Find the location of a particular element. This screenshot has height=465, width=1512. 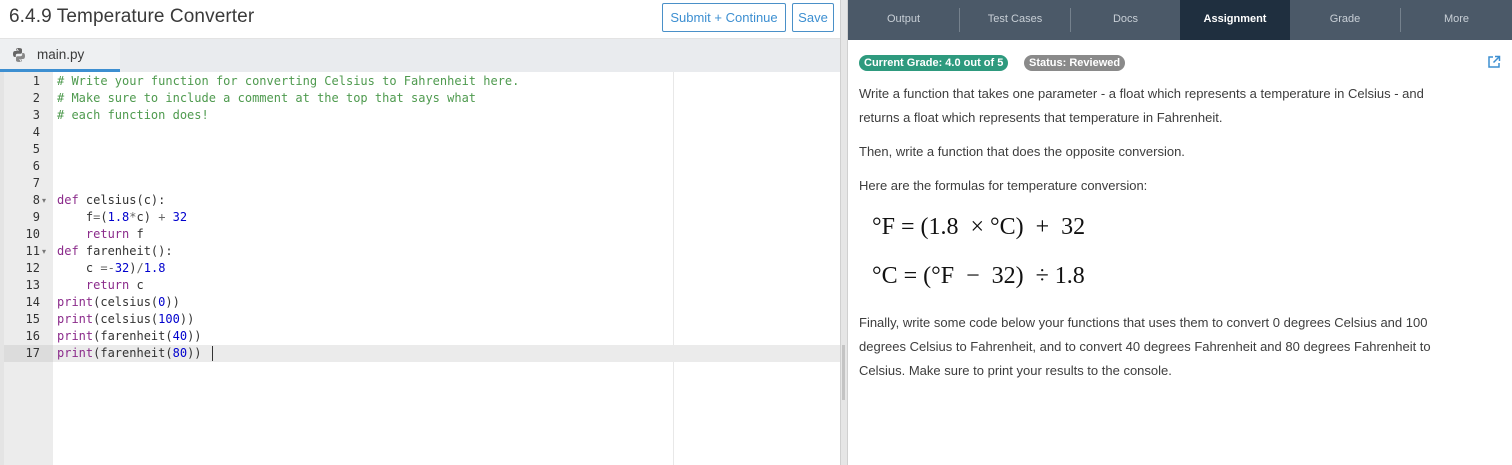

status-badge: Status: Reviewed is located at coordinates (1075, 63).